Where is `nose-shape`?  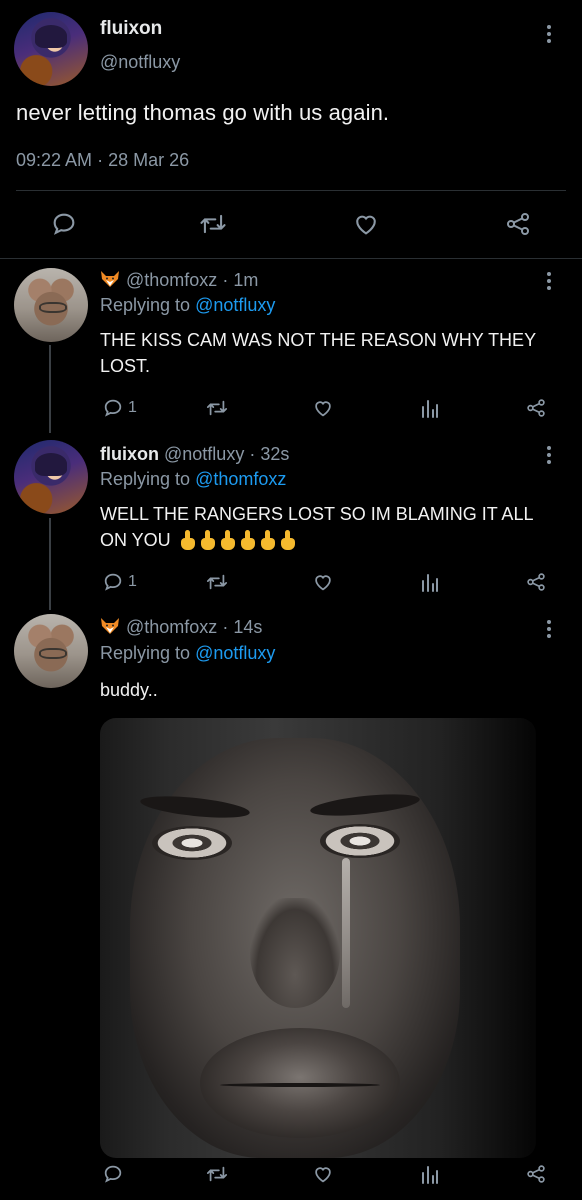
nose-shape is located at coordinates (295, 953).